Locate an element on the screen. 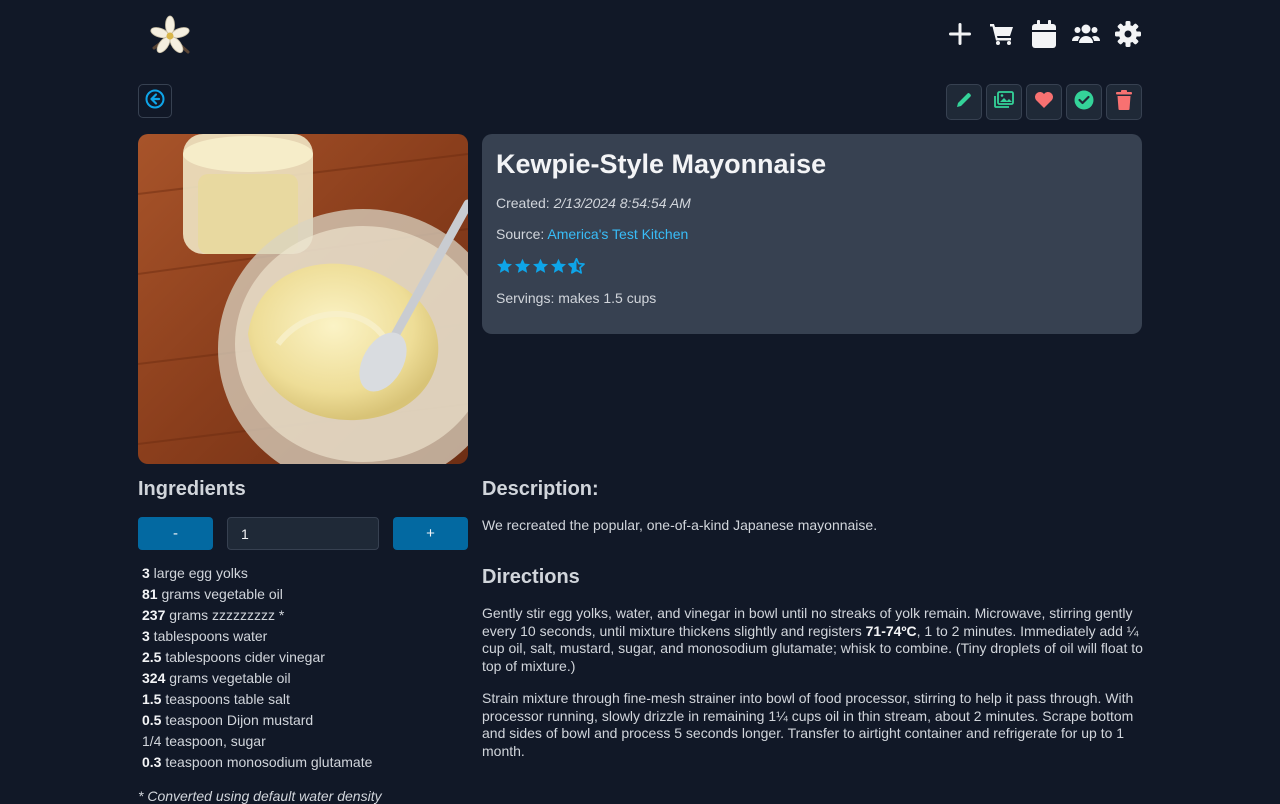  ingredient-item: 2.5 tablespoons cider vinegar is located at coordinates (257, 657).